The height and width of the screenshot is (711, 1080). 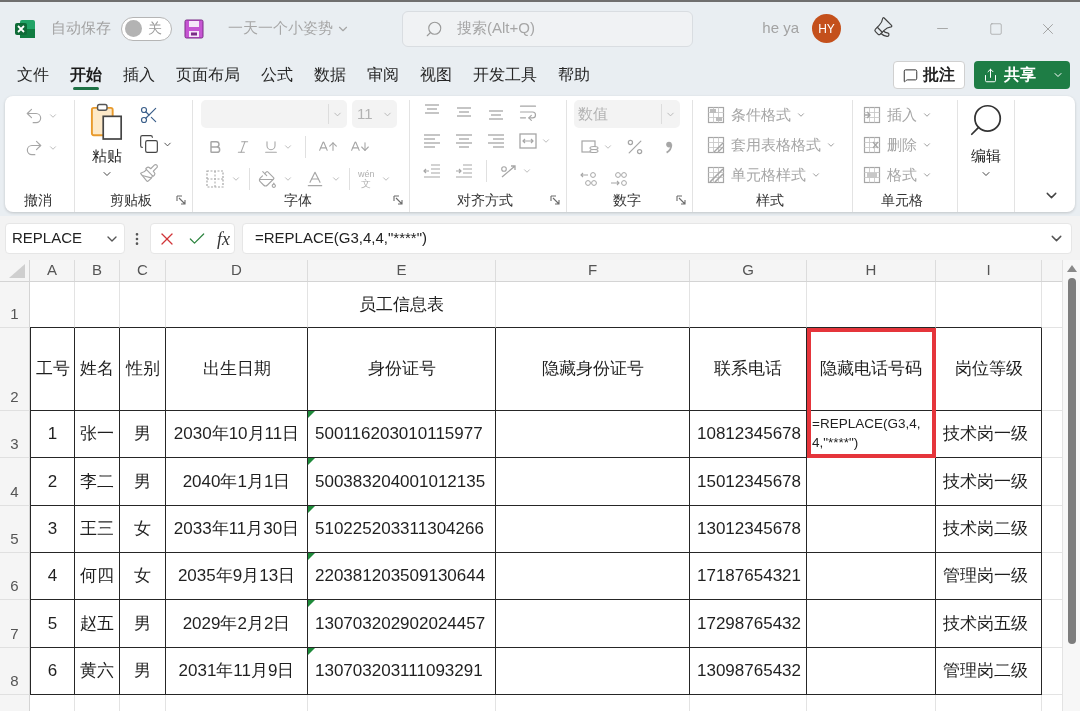 What do you see at coordinates (52, 270) in the screenshot?
I see `column-header: A` at bounding box center [52, 270].